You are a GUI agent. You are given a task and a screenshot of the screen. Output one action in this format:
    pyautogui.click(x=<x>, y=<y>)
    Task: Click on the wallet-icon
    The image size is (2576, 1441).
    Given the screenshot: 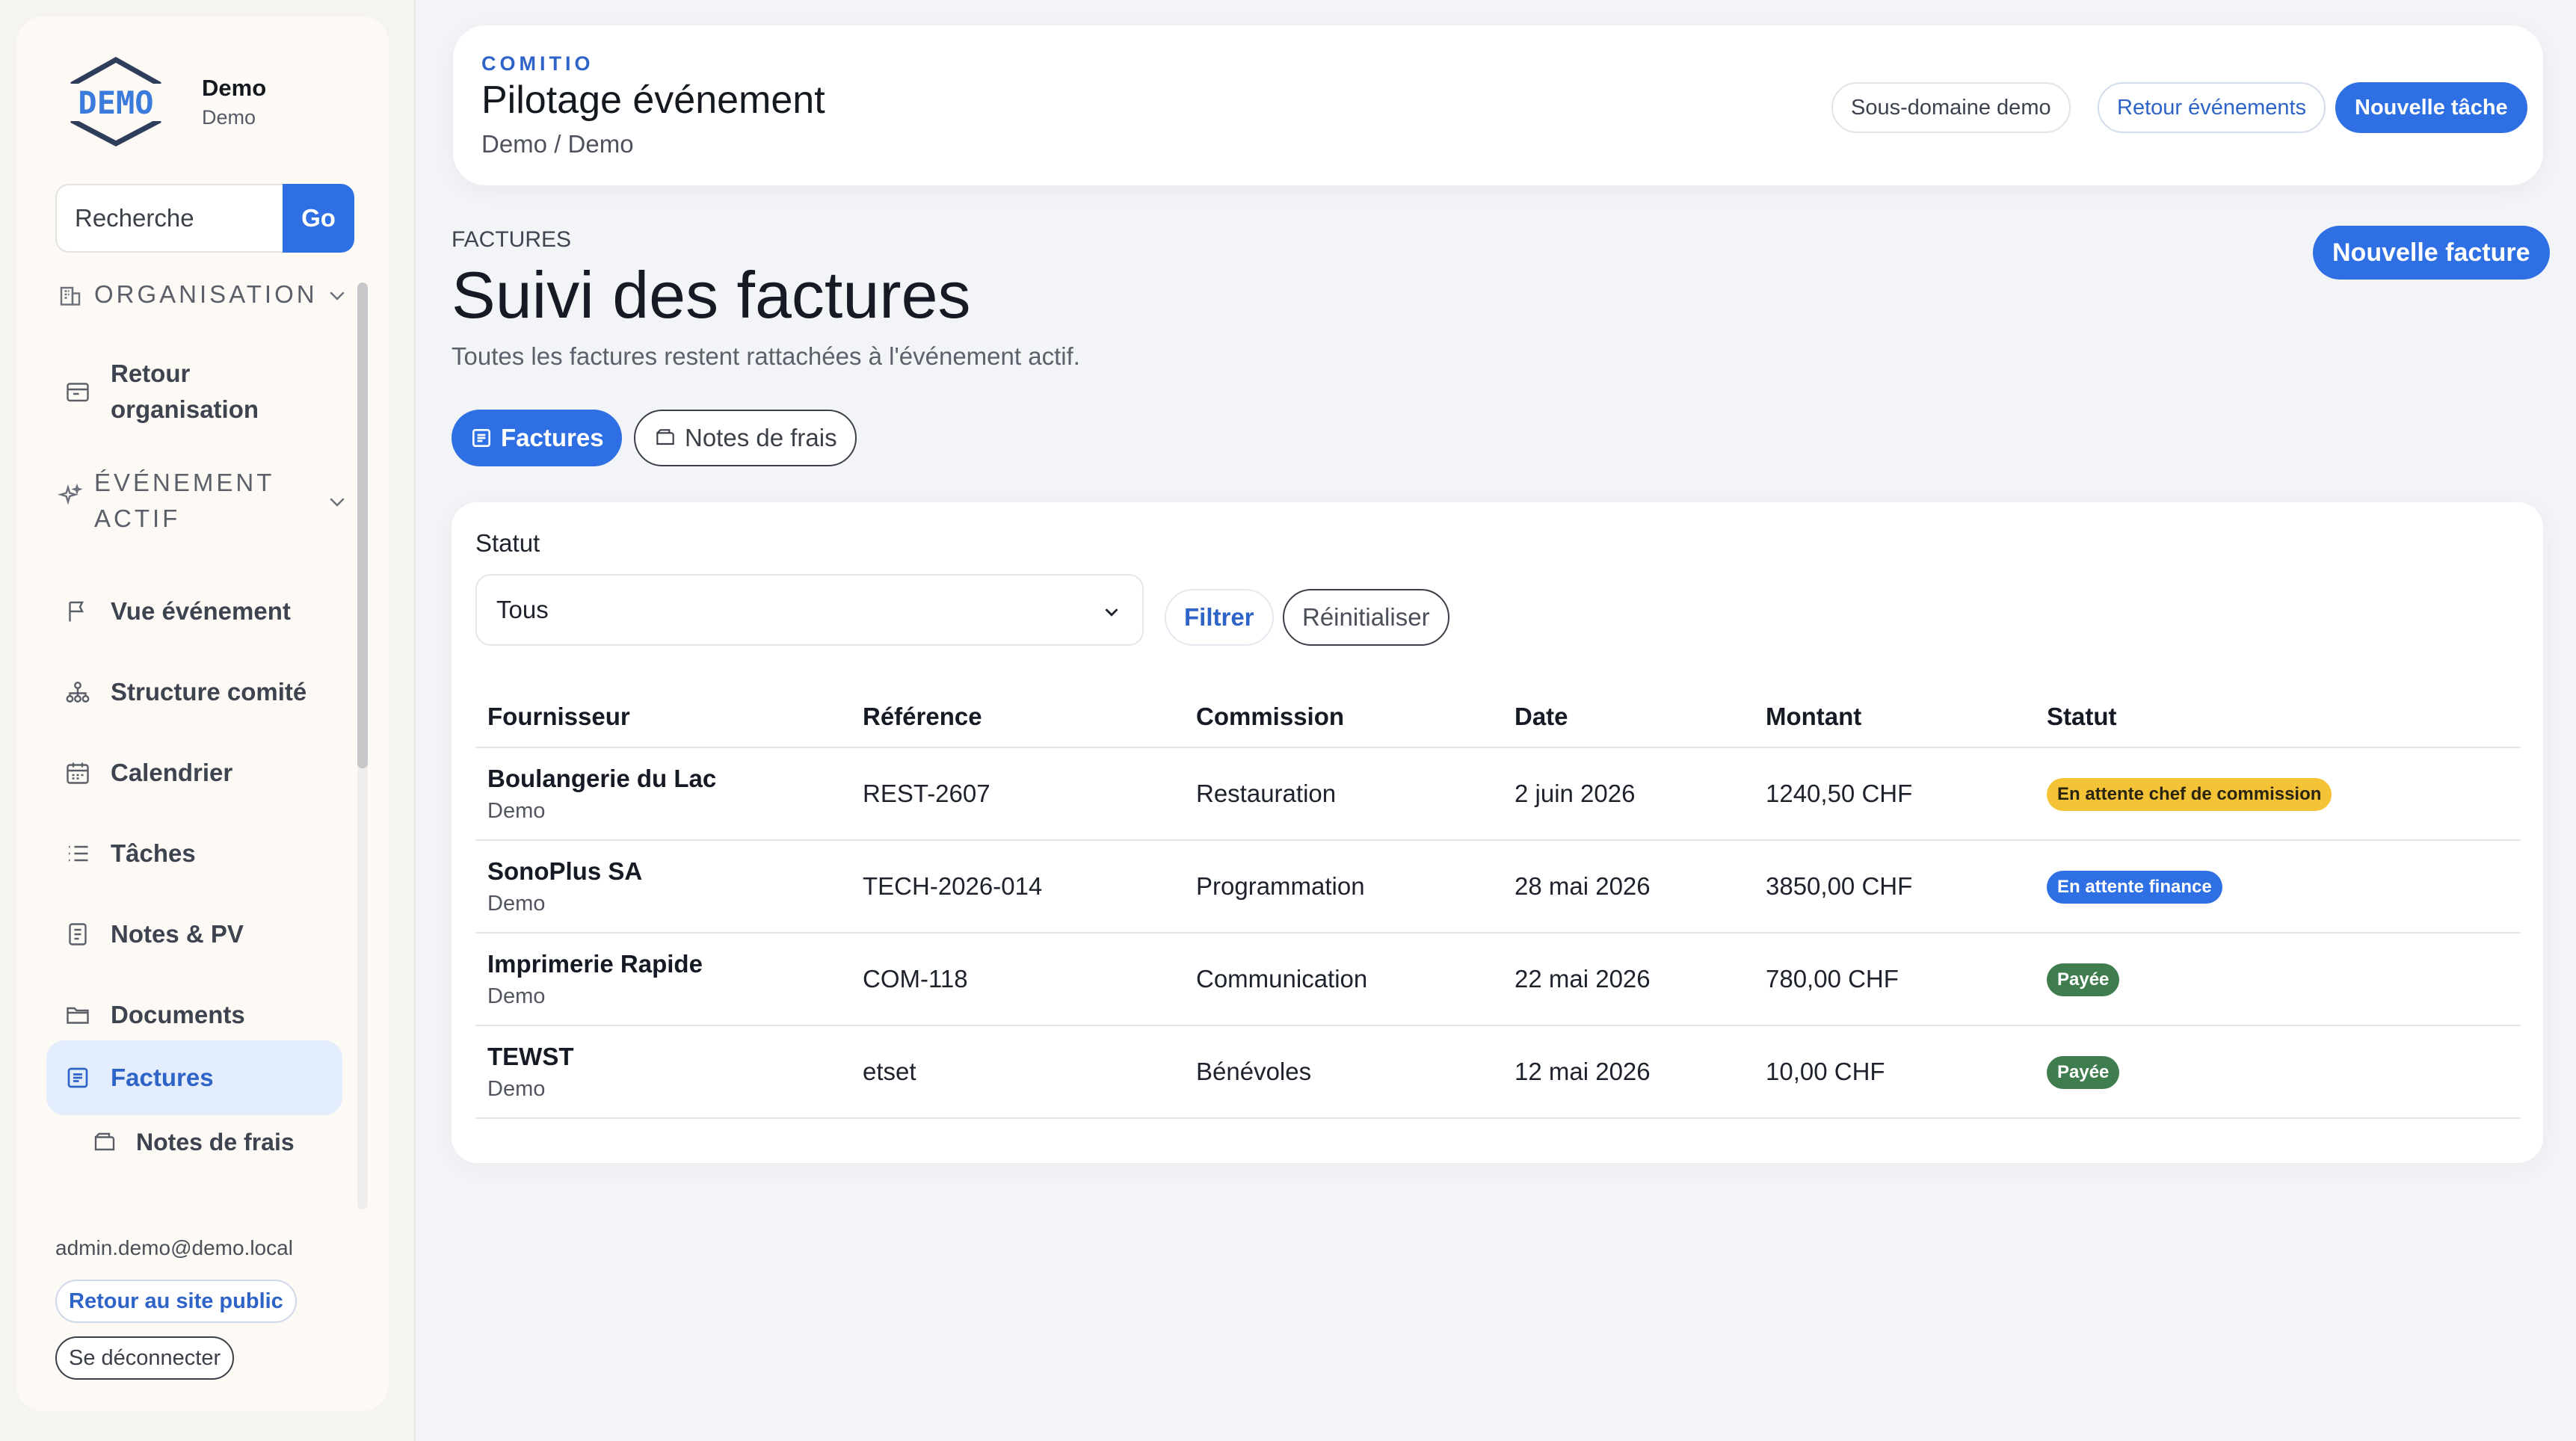 What is the action you would take?
    pyautogui.click(x=104, y=1141)
    